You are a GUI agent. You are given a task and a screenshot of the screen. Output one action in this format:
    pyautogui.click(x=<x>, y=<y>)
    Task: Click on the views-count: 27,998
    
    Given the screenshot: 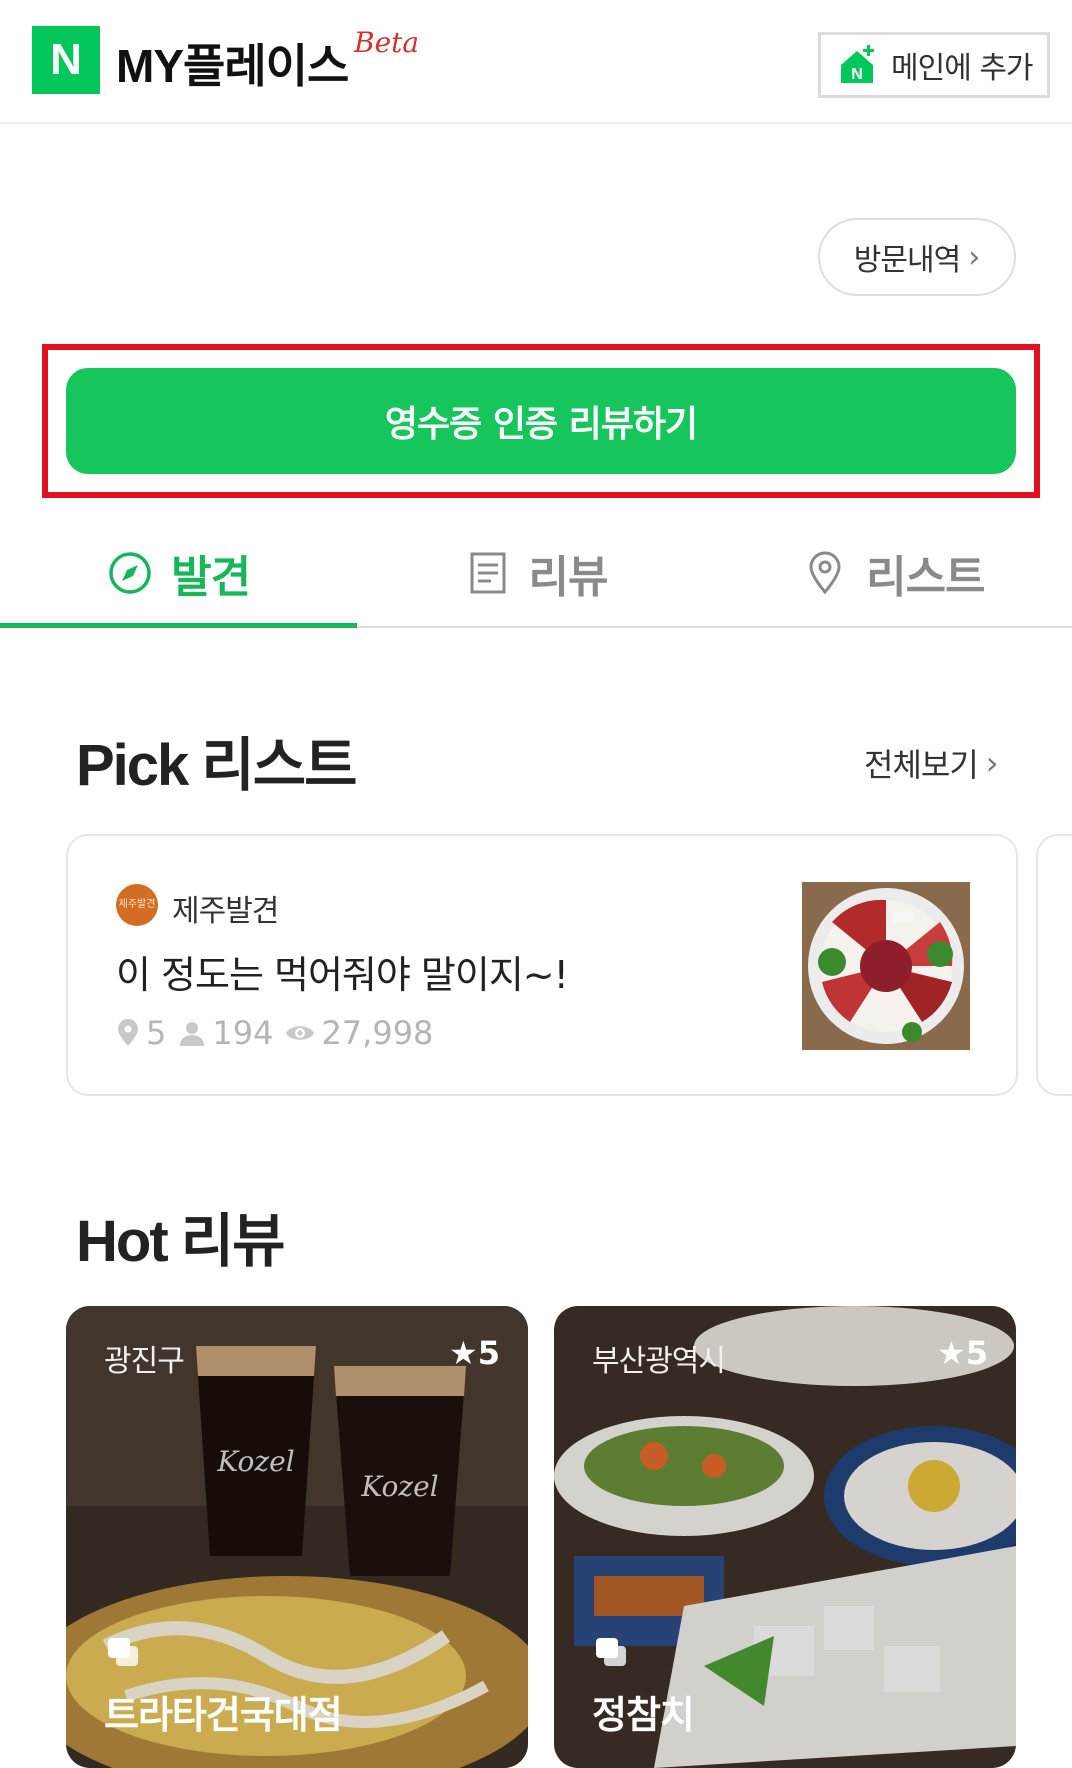 What is the action you would take?
    pyautogui.click(x=377, y=1033)
    